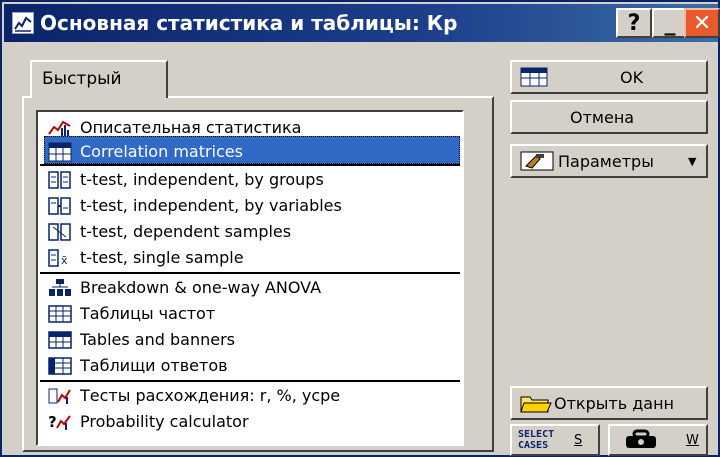  What do you see at coordinates (641, 440) in the screenshot?
I see `weight-icon` at bounding box center [641, 440].